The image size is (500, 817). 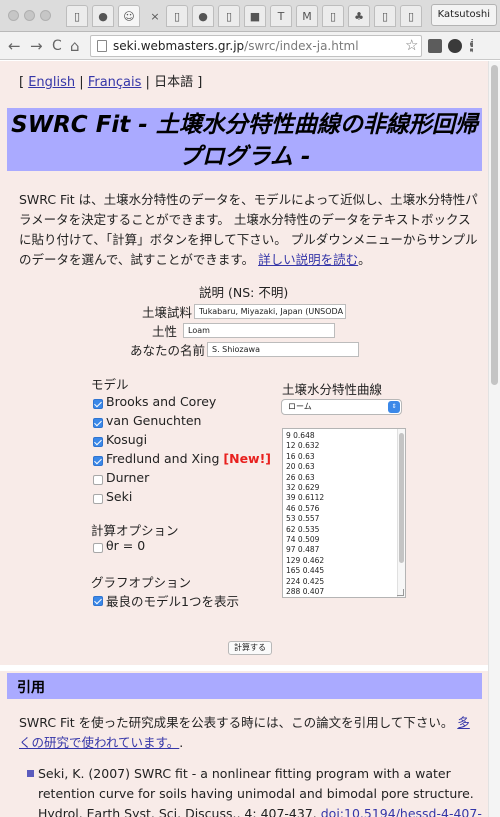 I want to click on soil-sample-input: Tukabaru, Miyazaki, Japan (UNSODA, so click(x=270, y=311).